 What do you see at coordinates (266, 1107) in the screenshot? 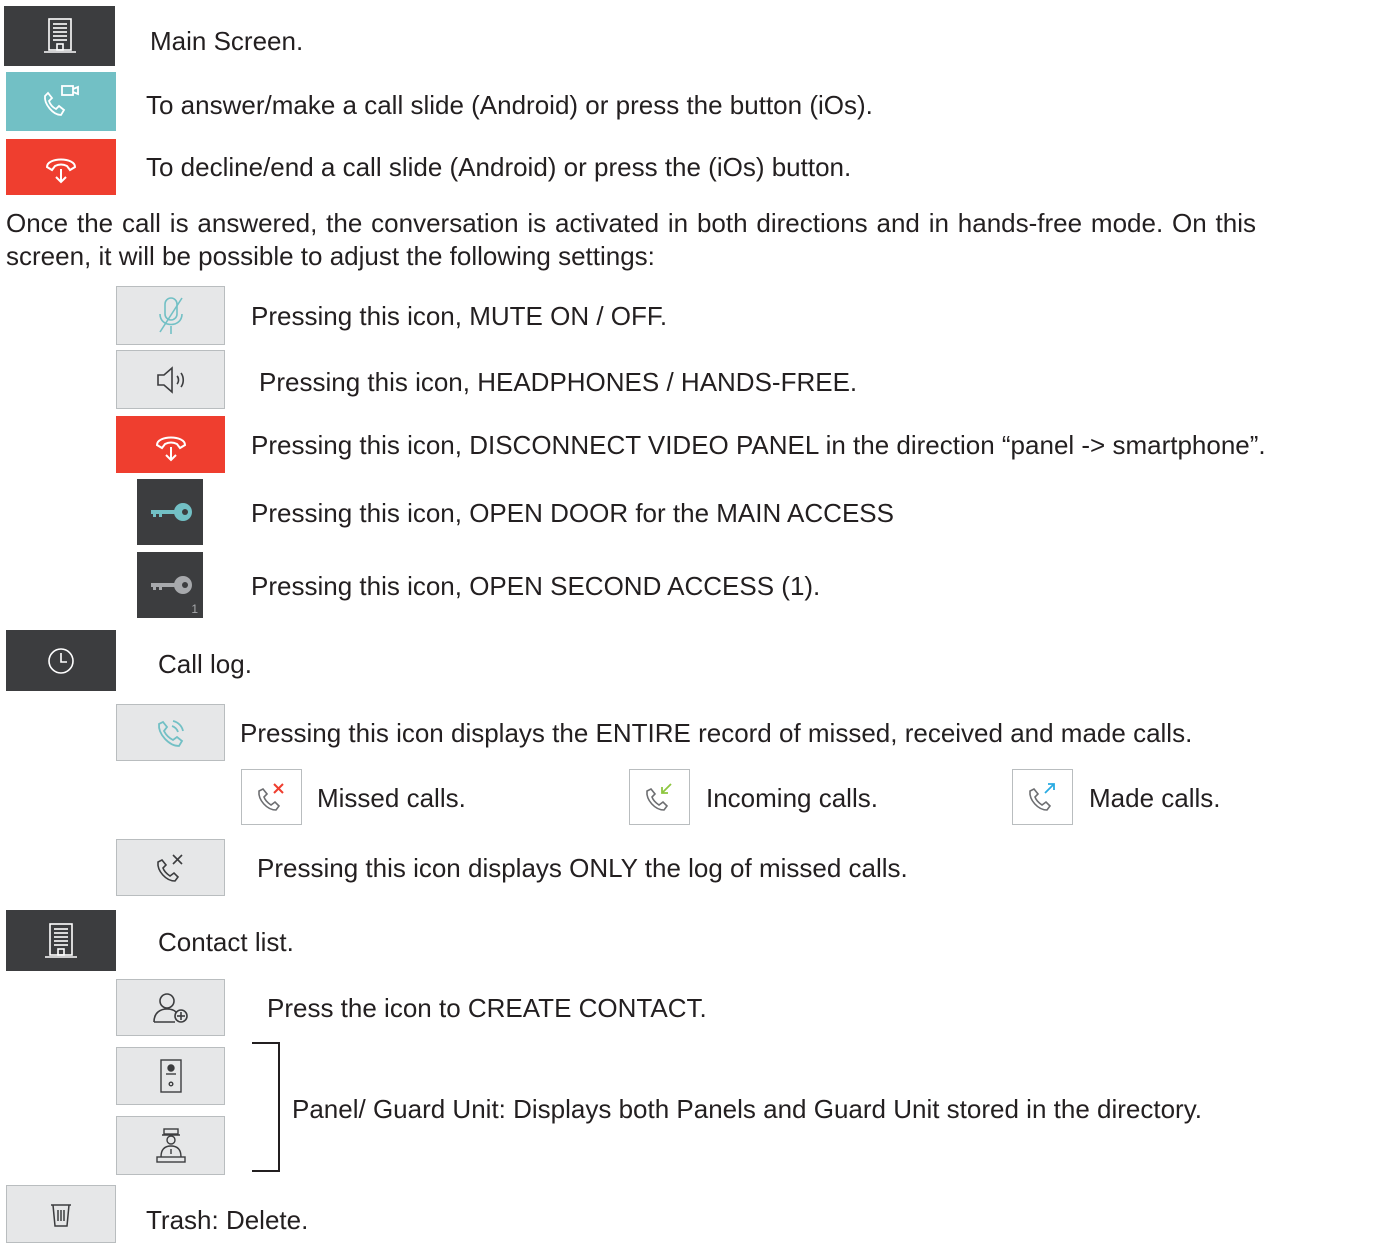
I see `bracket-divider` at bounding box center [266, 1107].